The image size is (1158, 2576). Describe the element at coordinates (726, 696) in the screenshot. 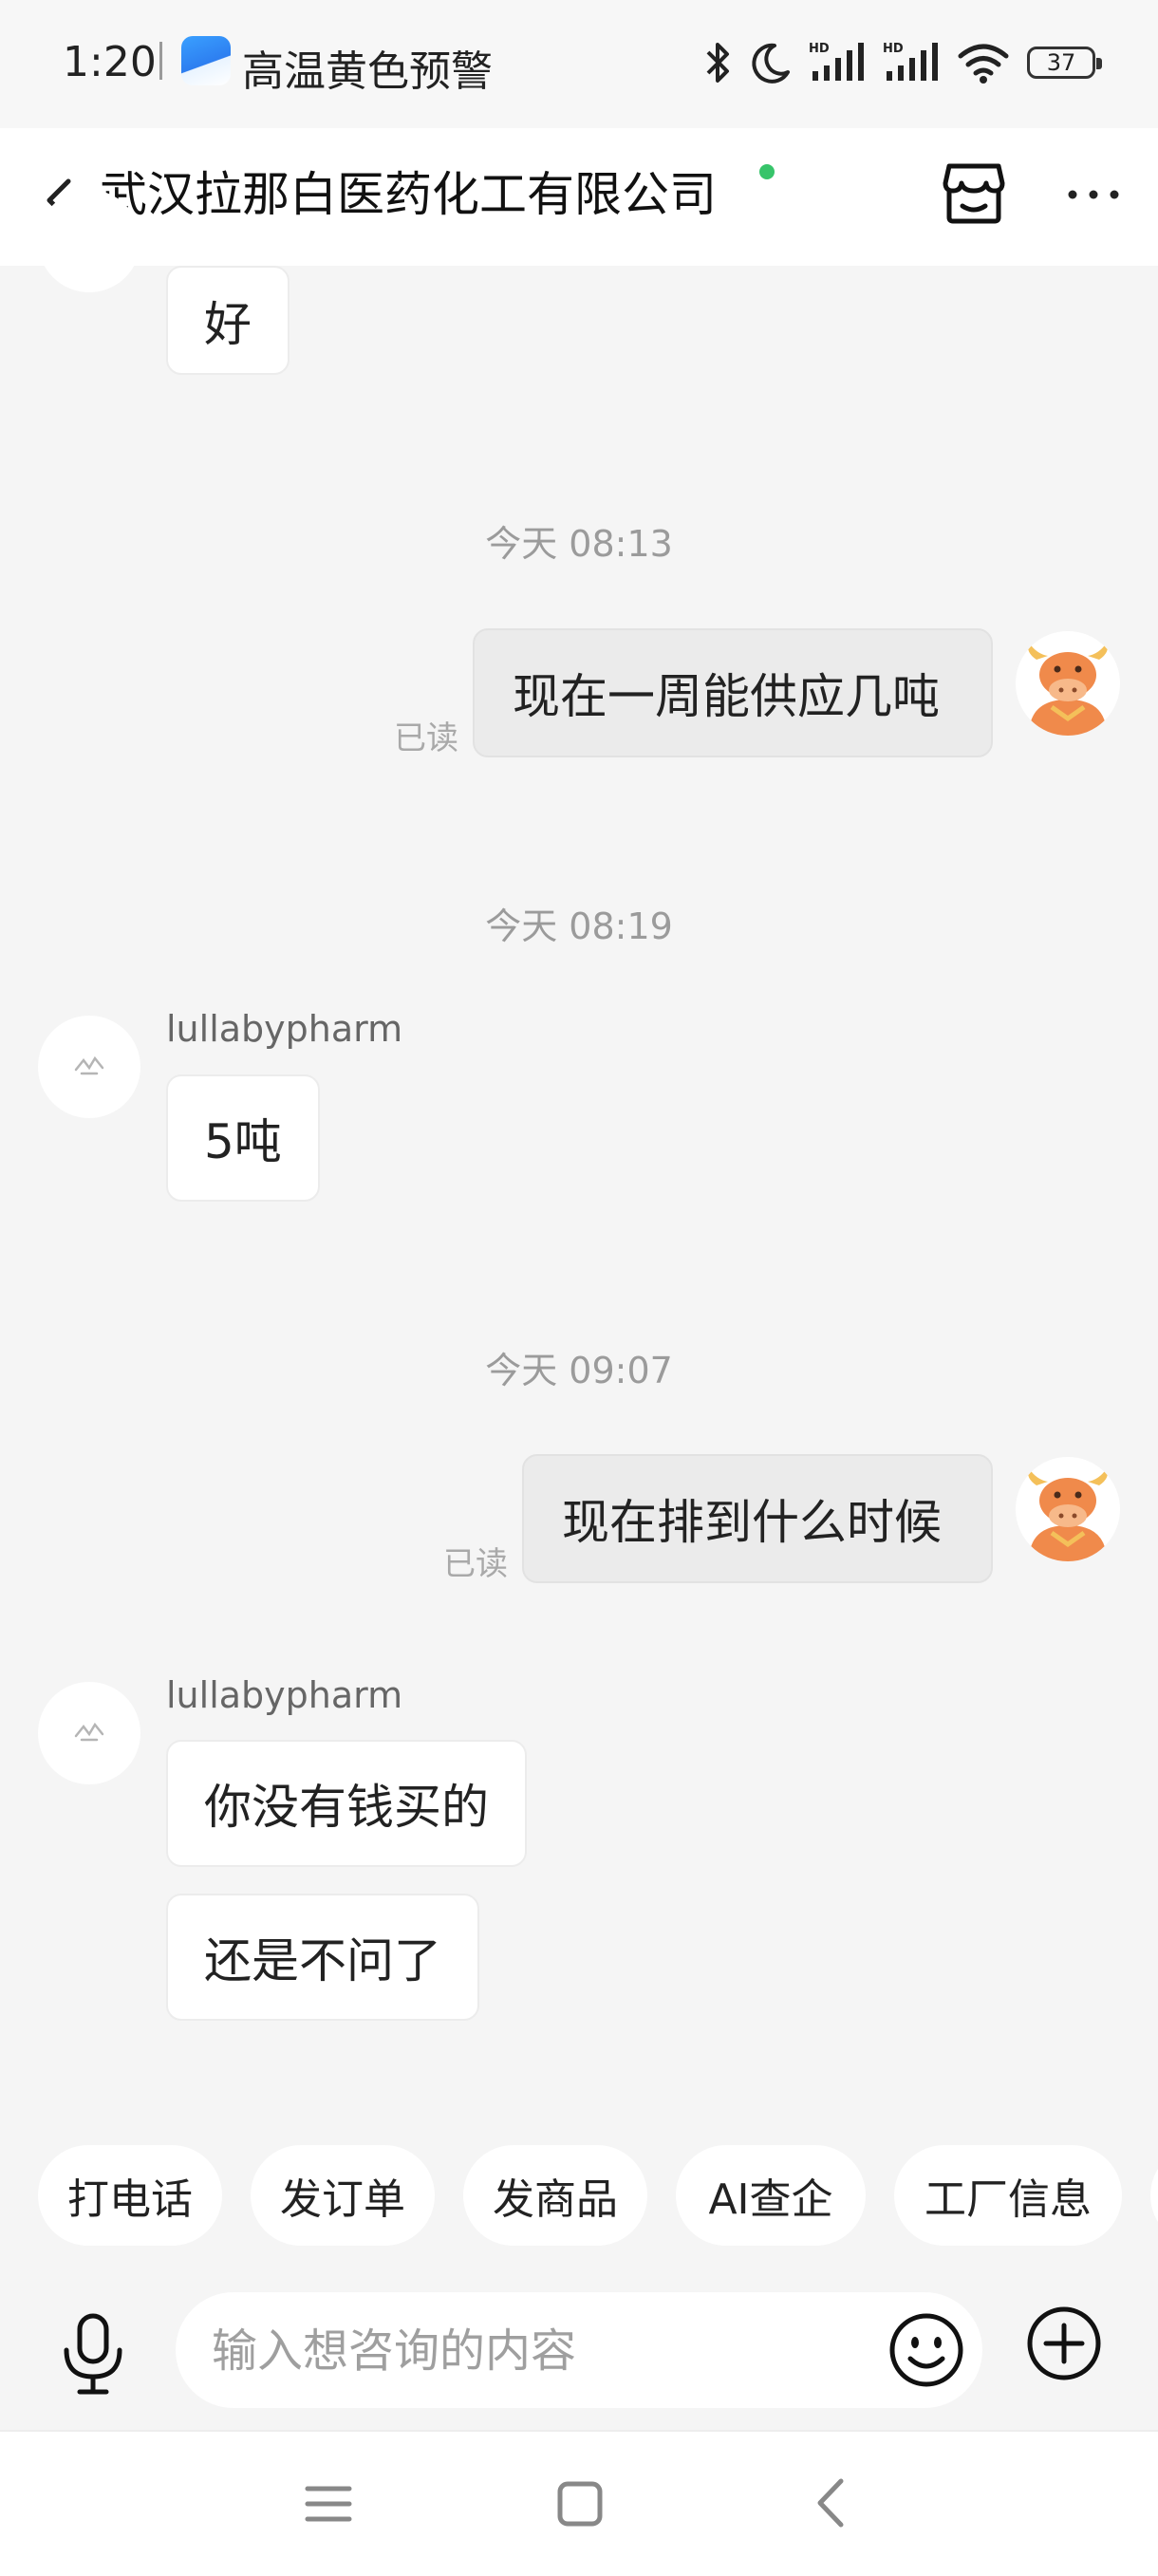

I see `message-text: 现在一周能供应几吨` at that location.